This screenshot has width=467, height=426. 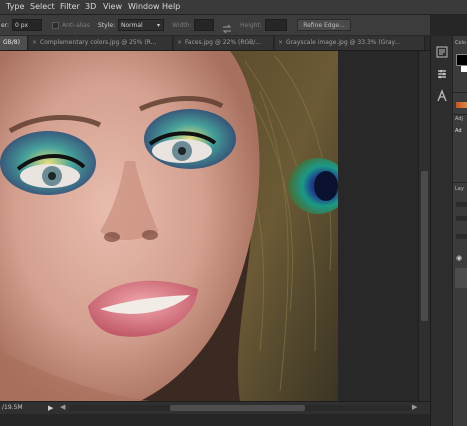 What do you see at coordinates (182, 25) in the screenshot?
I see `width-label: Width:` at bounding box center [182, 25].